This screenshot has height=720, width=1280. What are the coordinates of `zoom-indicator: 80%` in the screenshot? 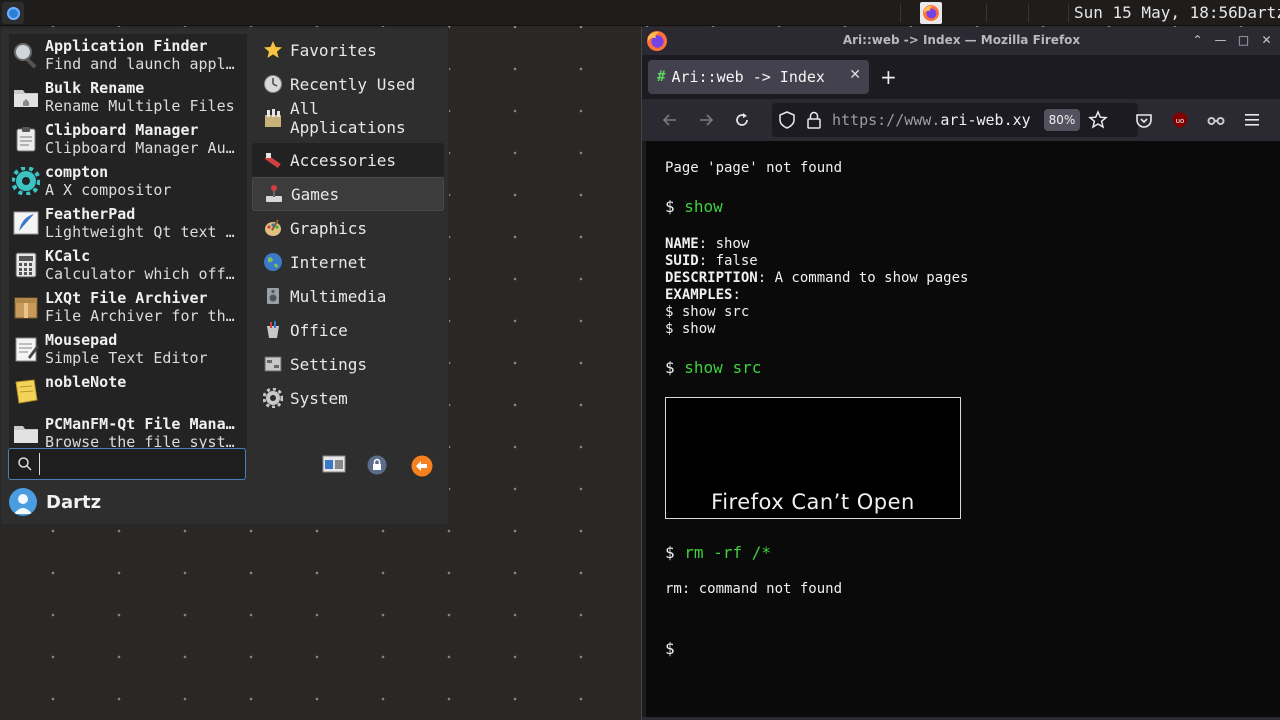 It's located at (1062, 120).